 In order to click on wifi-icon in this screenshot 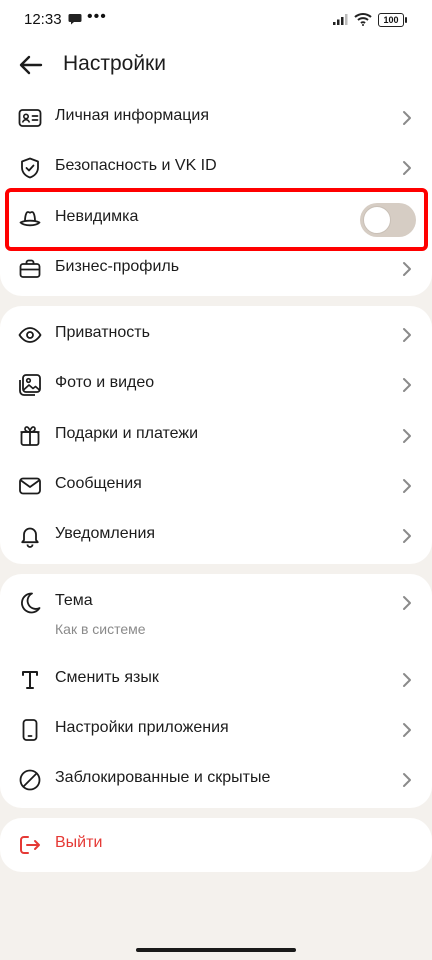, I will do `click(363, 19)`.